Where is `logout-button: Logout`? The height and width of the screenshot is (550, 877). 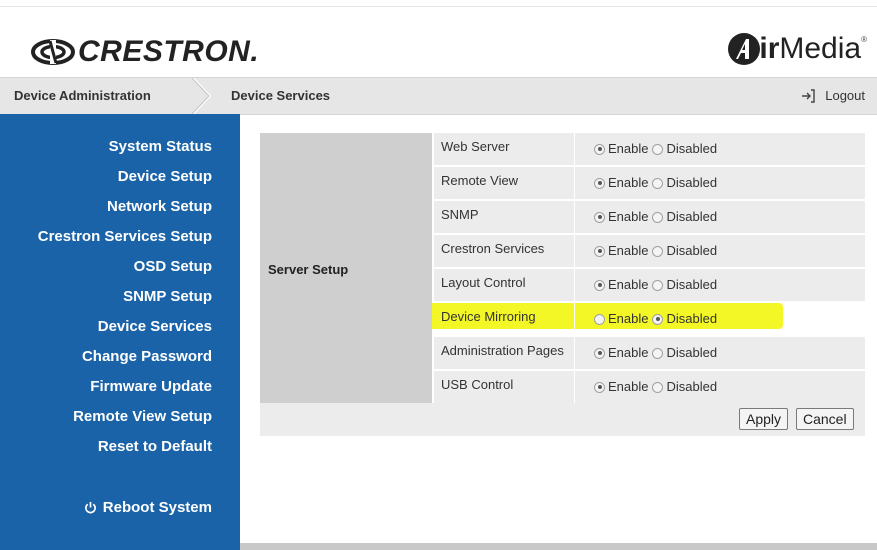
logout-button: Logout is located at coordinates (833, 96).